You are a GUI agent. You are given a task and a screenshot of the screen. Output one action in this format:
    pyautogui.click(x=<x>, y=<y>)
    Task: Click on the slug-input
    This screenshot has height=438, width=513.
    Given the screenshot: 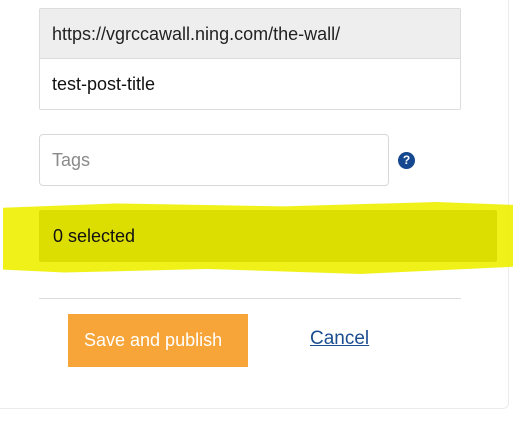 What is the action you would take?
    pyautogui.click(x=250, y=84)
    